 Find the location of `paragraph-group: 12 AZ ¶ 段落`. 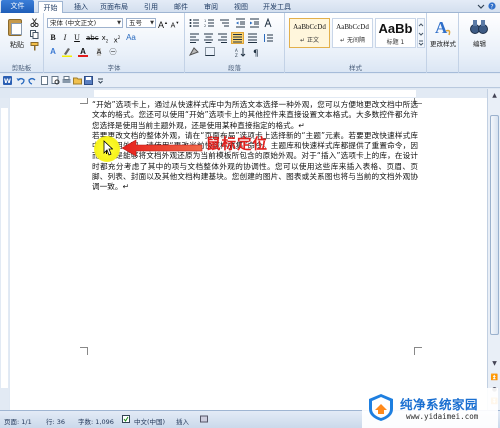

paragraph-group: 12 AZ ¶ 段落 is located at coordinates (235, 43).